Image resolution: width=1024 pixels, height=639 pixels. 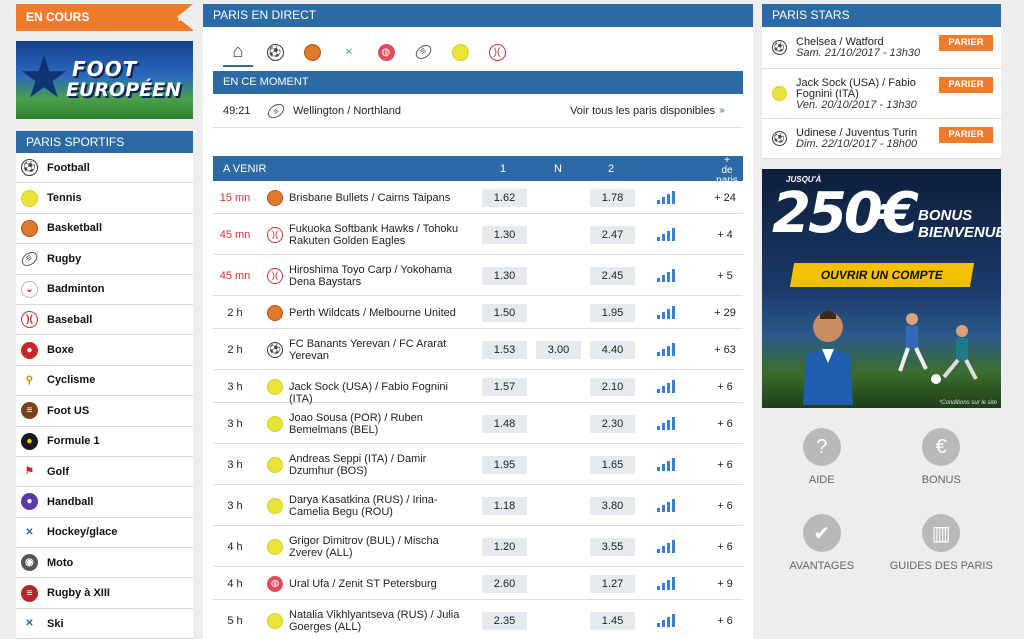 I want to click on odd-2-button: 1.78, so click(x=612, y=197).